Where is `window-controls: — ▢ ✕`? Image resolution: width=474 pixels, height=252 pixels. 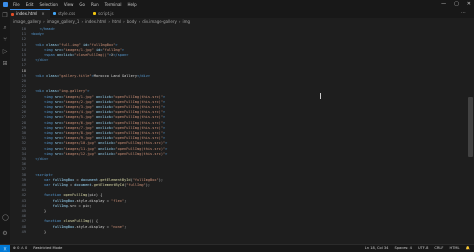 window-controls: — ▢ ✕ is located at coordinates (456, 4).